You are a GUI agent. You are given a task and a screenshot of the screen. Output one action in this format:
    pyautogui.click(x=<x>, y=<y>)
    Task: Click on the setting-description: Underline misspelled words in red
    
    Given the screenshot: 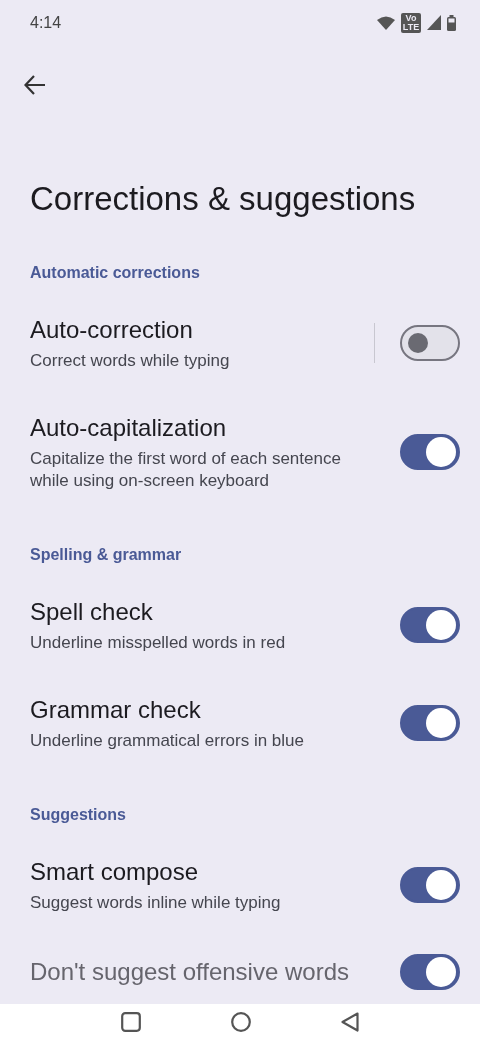 What is the action you would take?
    pyautogui.click(x=158, y=643)
    